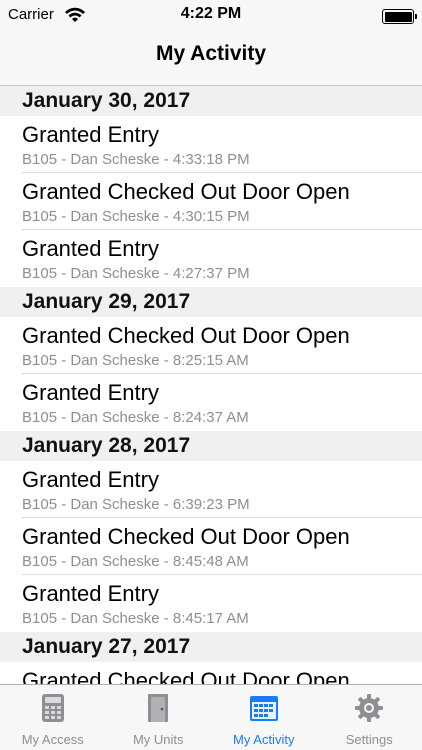 This screenshot has height=750, width=422. I want to click on tab-settings: Settings, so click(369, 717).